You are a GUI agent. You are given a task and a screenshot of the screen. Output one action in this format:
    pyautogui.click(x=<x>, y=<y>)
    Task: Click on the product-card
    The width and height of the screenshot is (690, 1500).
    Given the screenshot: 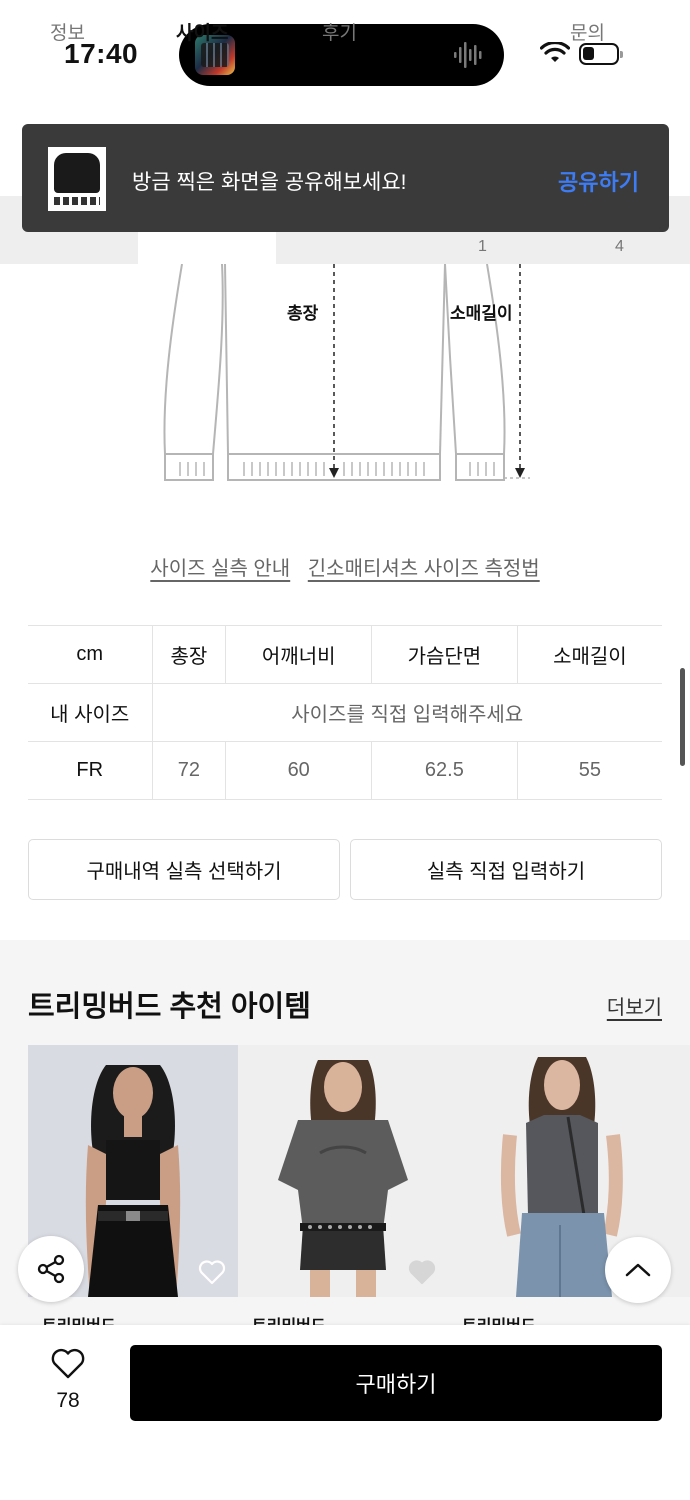 What is the action you would take?
    pyautogui.click(x=343, y=1171)
    